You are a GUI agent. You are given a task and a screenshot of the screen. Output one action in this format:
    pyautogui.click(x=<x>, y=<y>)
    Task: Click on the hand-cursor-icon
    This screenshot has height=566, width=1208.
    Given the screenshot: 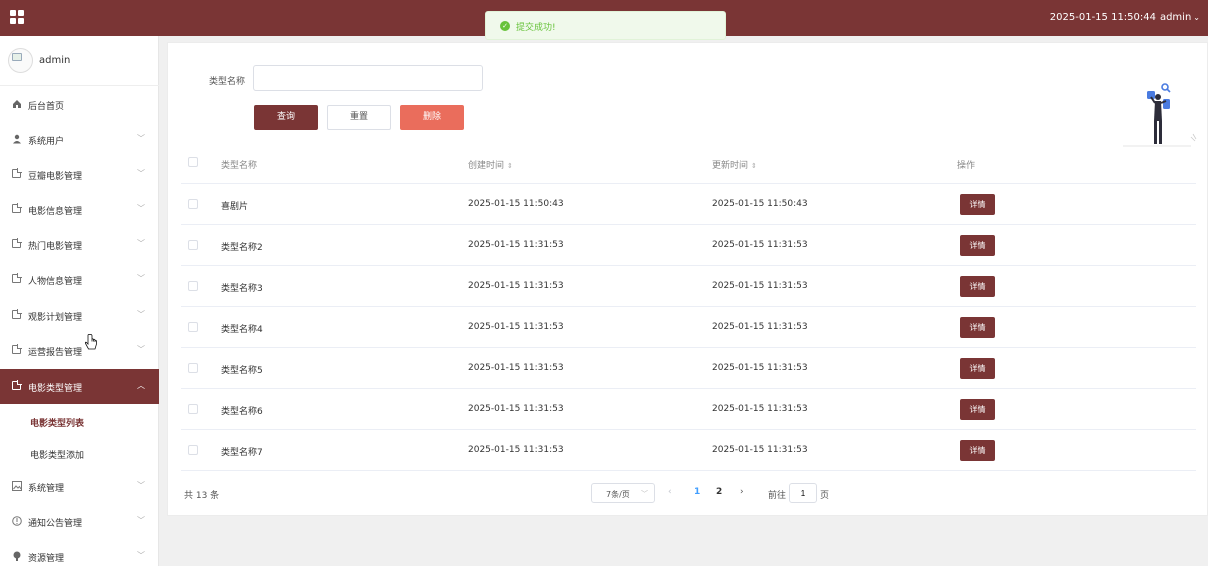 What is the action you would take?
    pyautogui.click(x=90, y=342)
    